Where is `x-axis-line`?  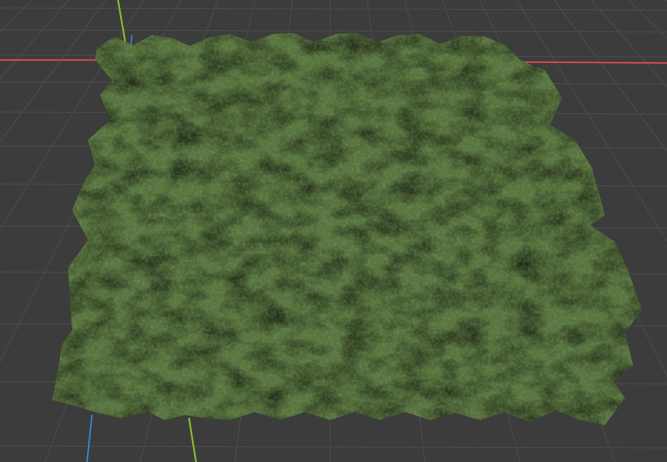 x-axis-line is located at coordinates (590, 62).